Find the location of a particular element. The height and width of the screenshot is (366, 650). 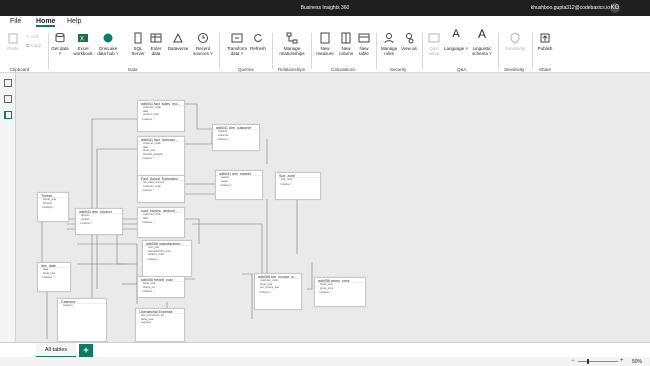

new-column-button: New column is located at coordinates (346, 44).